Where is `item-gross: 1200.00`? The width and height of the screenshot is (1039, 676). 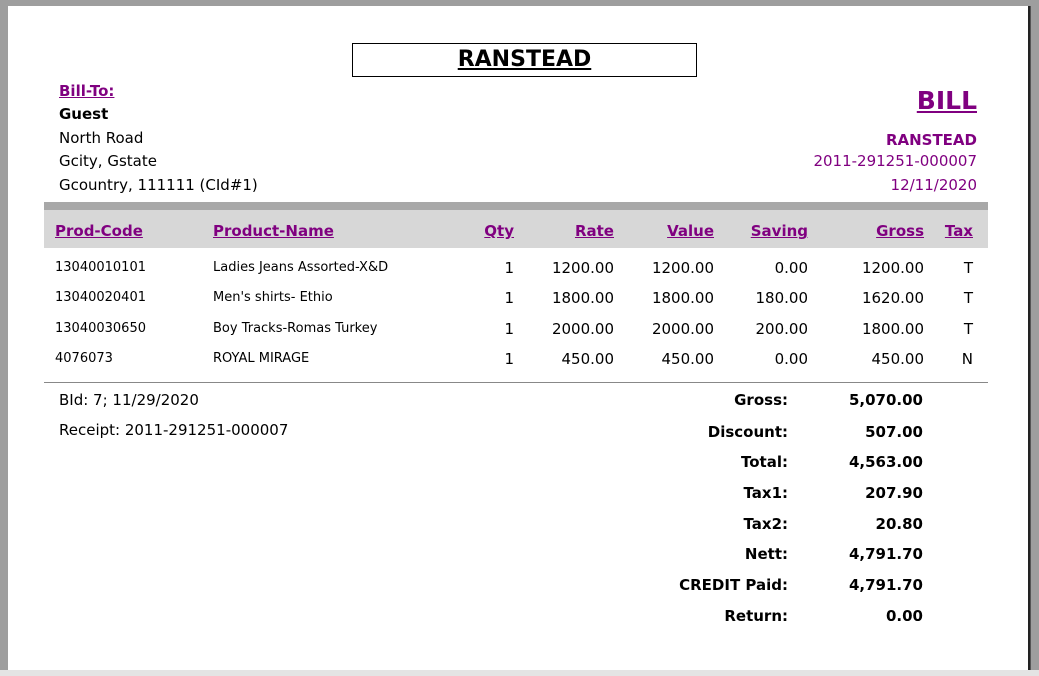 item-gross: 1200.00 is located at coordinates (892, 268).